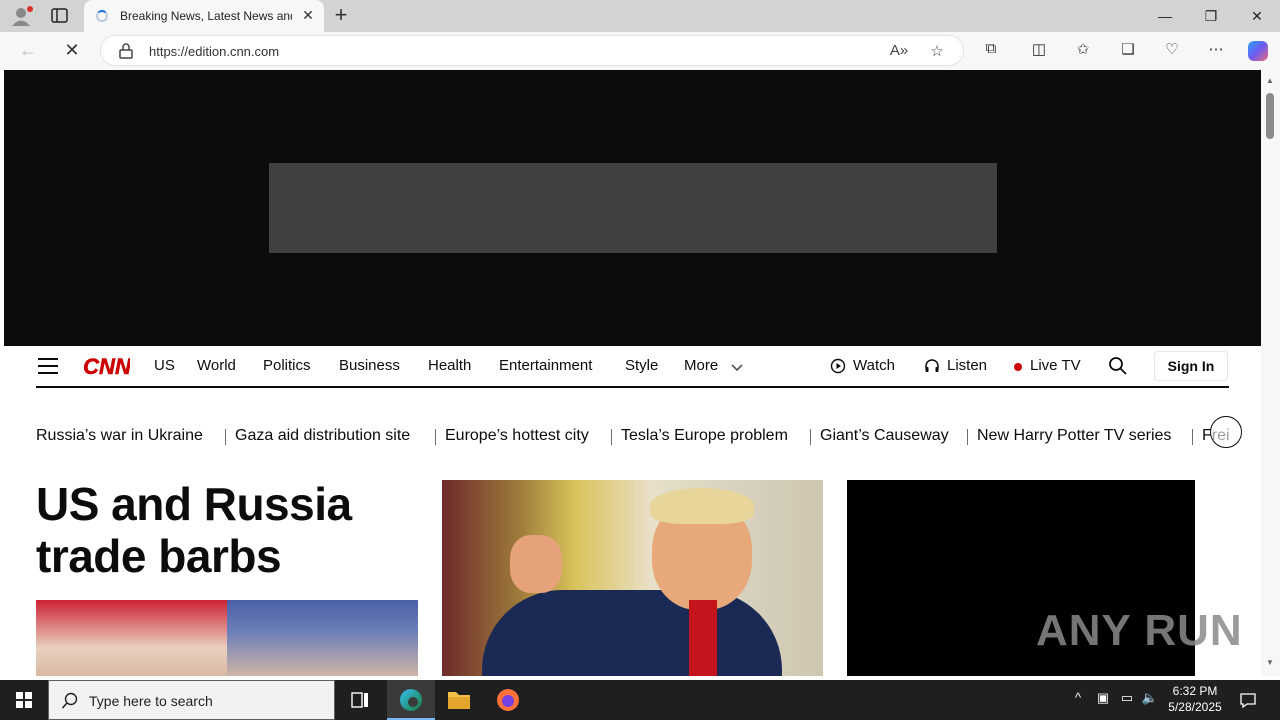  Describe the element at coordinates (22, 16) in the screenshot. I see `profile-icon` at that location.